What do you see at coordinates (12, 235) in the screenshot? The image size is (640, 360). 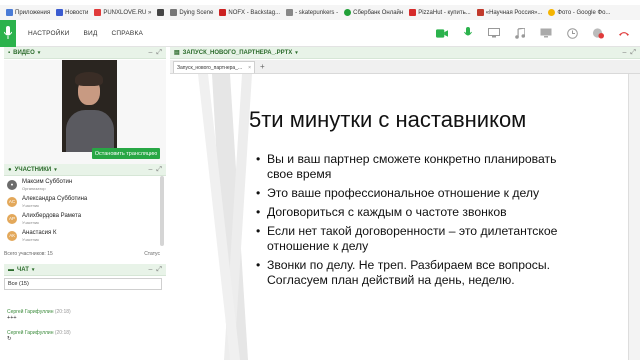 I see `avatar: АК` at bounding box center [12, 235].